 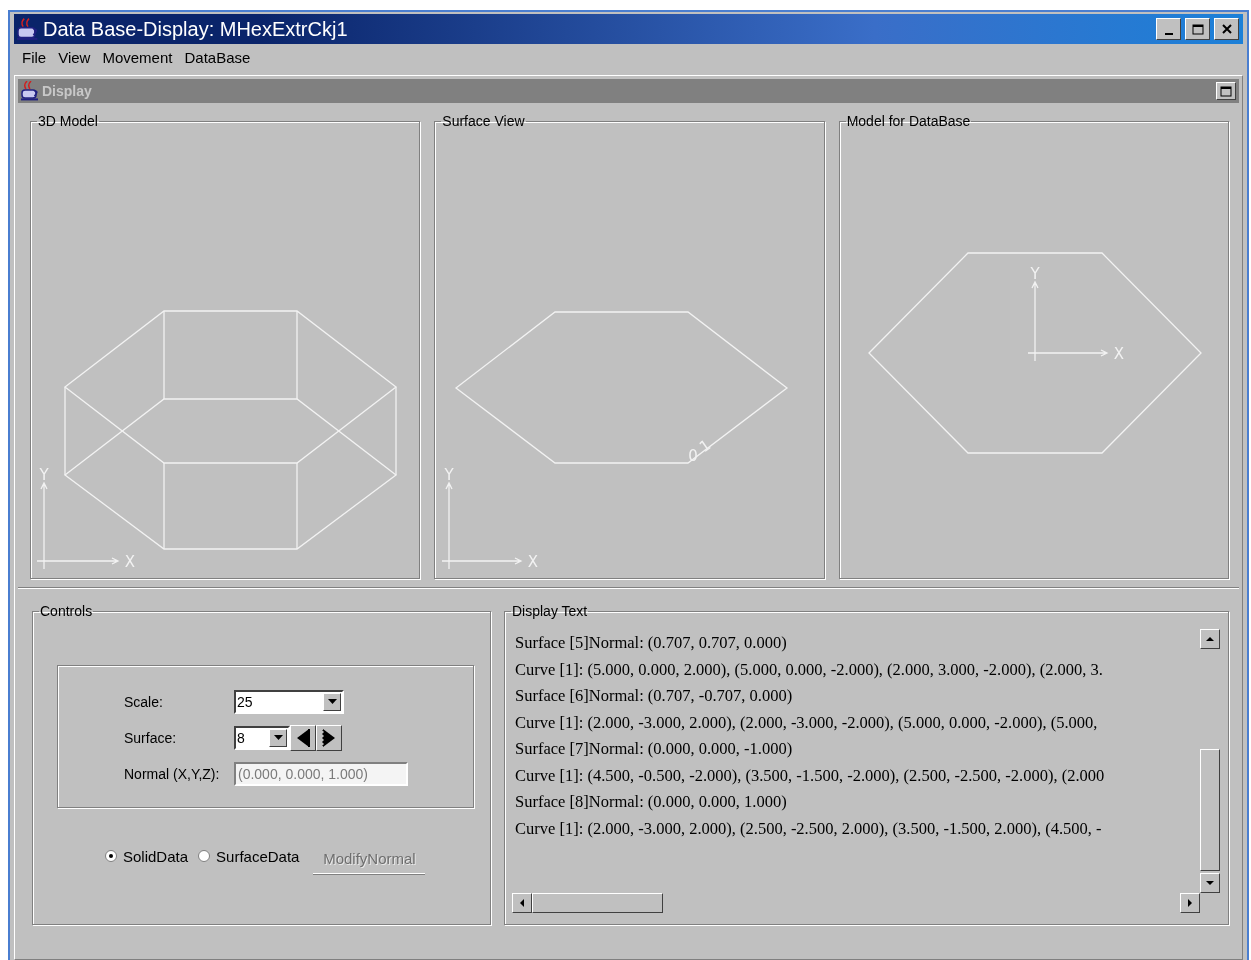 I want to click on field-label: Scale:, so click(x=144, y=702).